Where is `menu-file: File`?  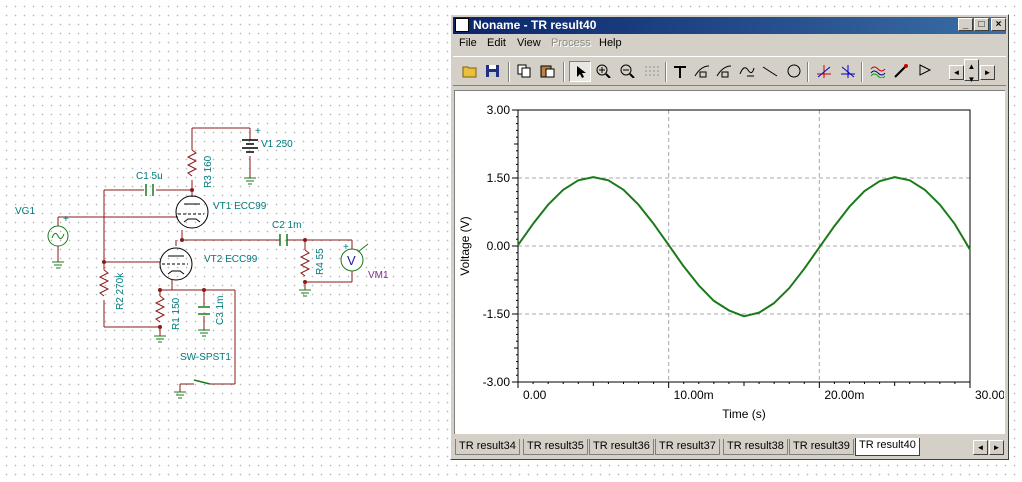 menu-file: File is located at coordinates (468, 43).